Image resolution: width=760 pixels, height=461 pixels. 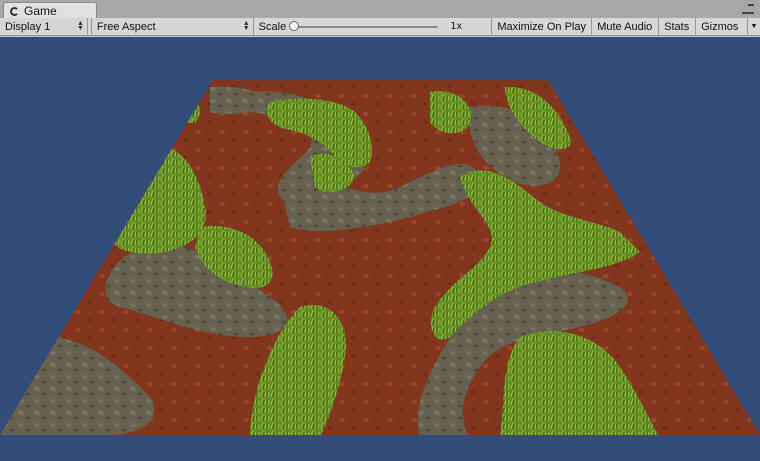 I want to click on tab-game: Game, so click(x=50, y=10).